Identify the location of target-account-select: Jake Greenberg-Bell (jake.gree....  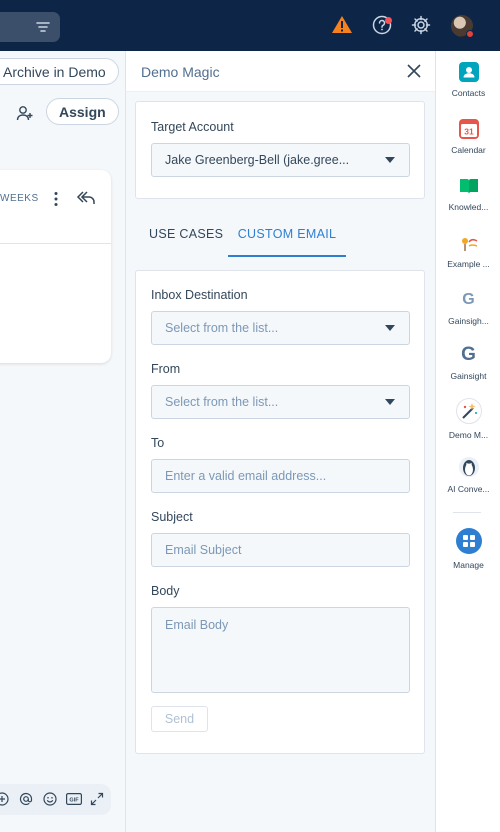
(280, 160).